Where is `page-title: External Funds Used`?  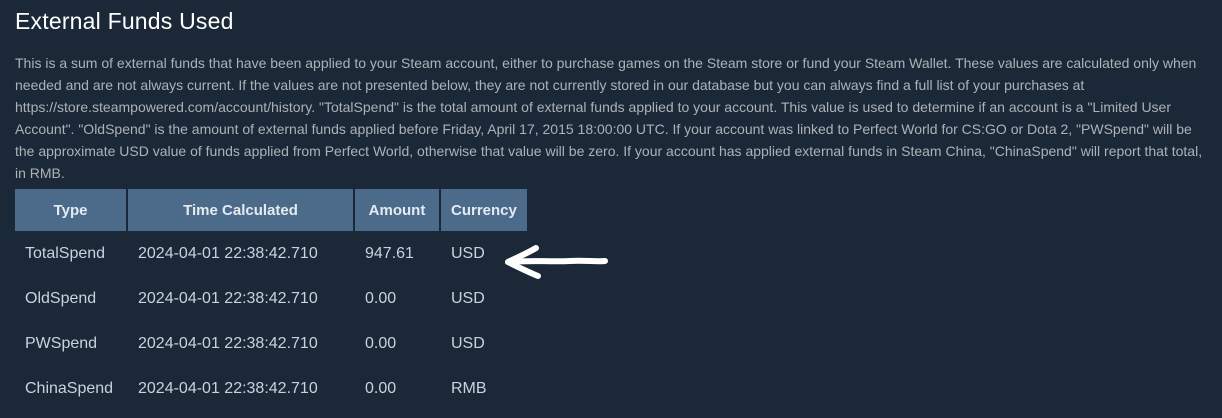
page-title: External Funds Used is located at coordinates (124, 21).